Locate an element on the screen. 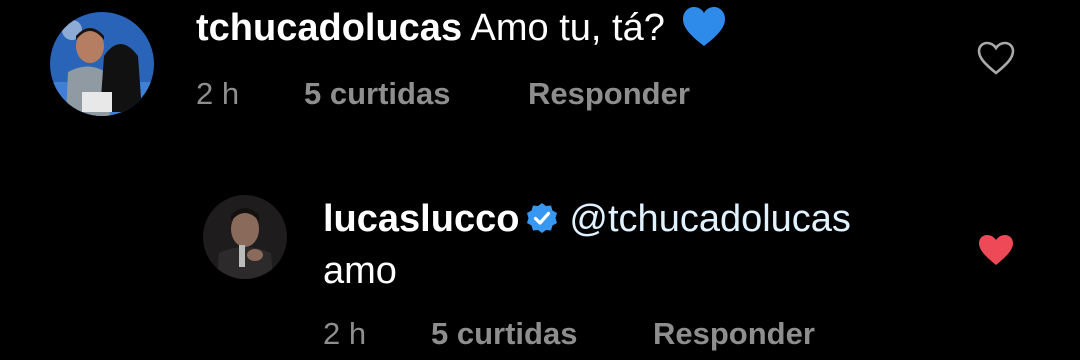 The height and width of the screenshot is (360, 1080). like-heart-outline-icon is located at coordinates (996, 58).